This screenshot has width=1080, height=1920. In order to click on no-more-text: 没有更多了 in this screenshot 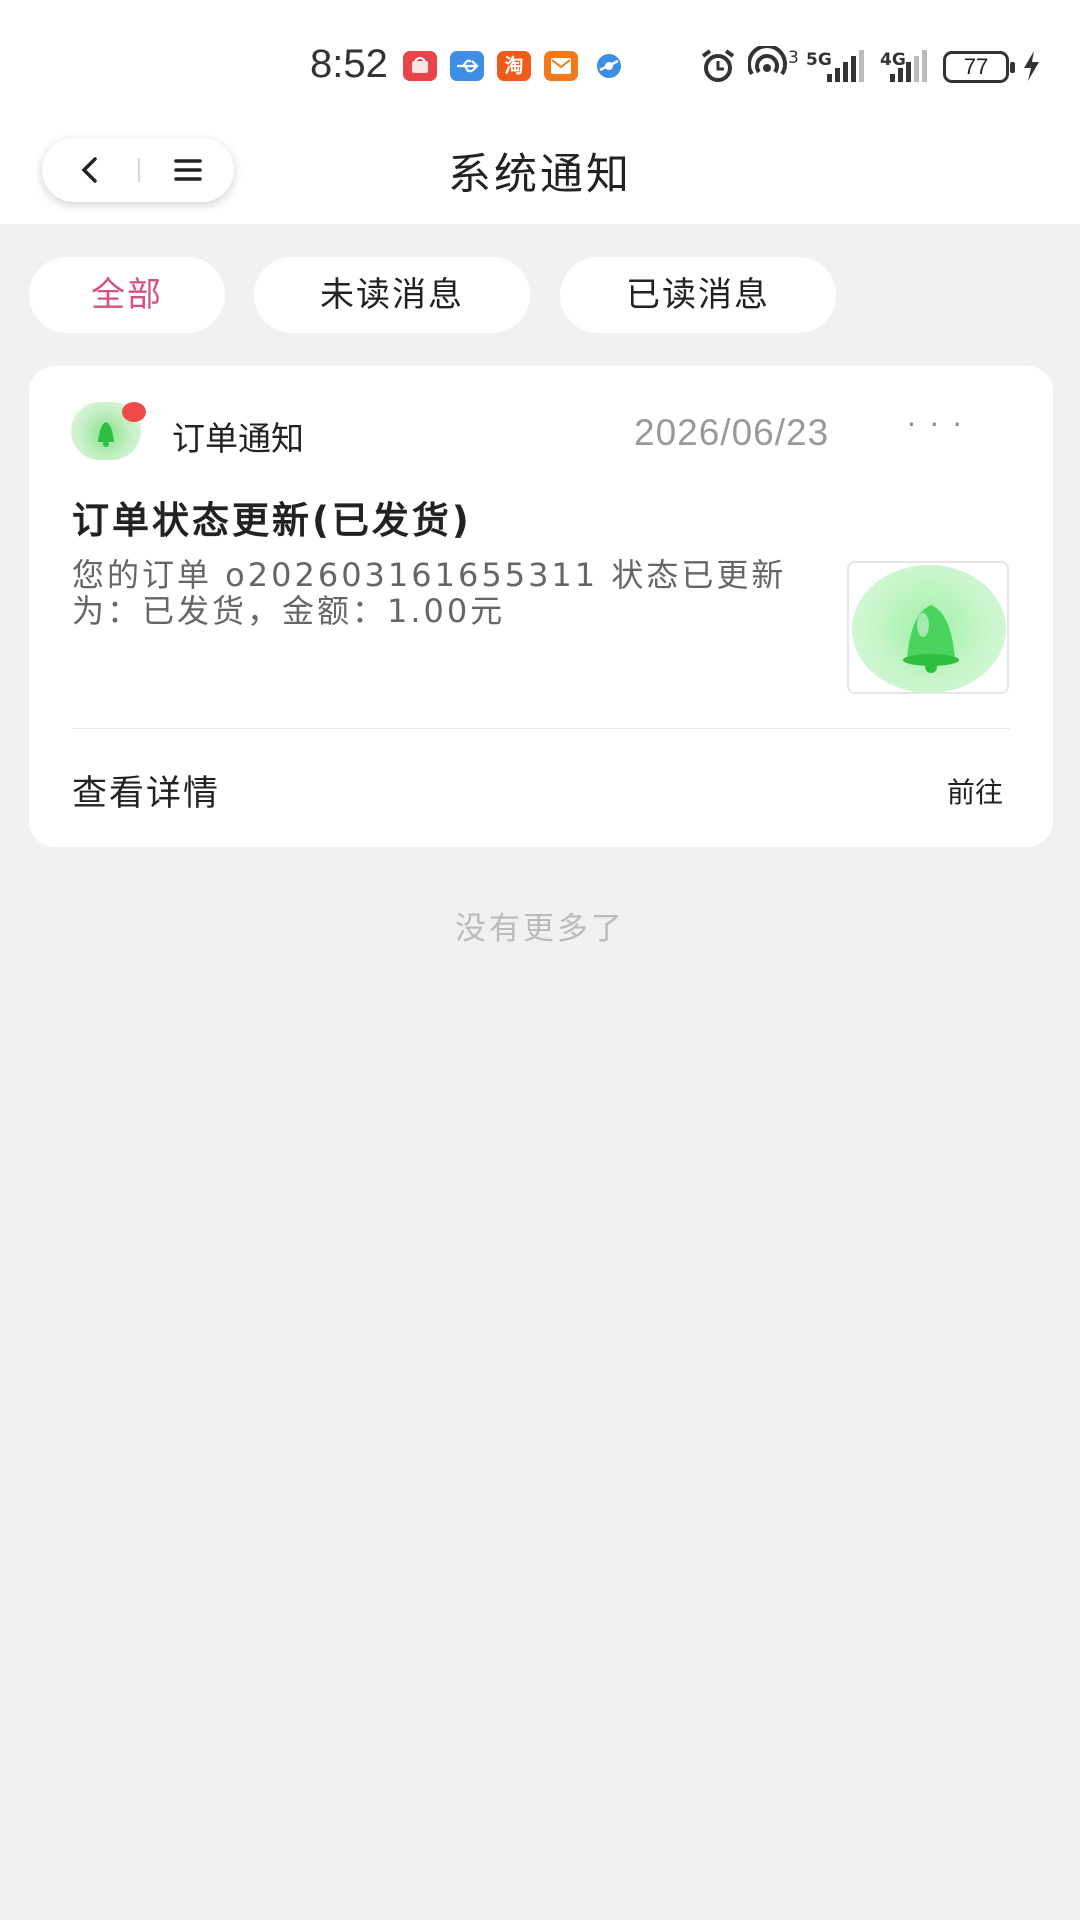, I will do `click(540, 929)`.